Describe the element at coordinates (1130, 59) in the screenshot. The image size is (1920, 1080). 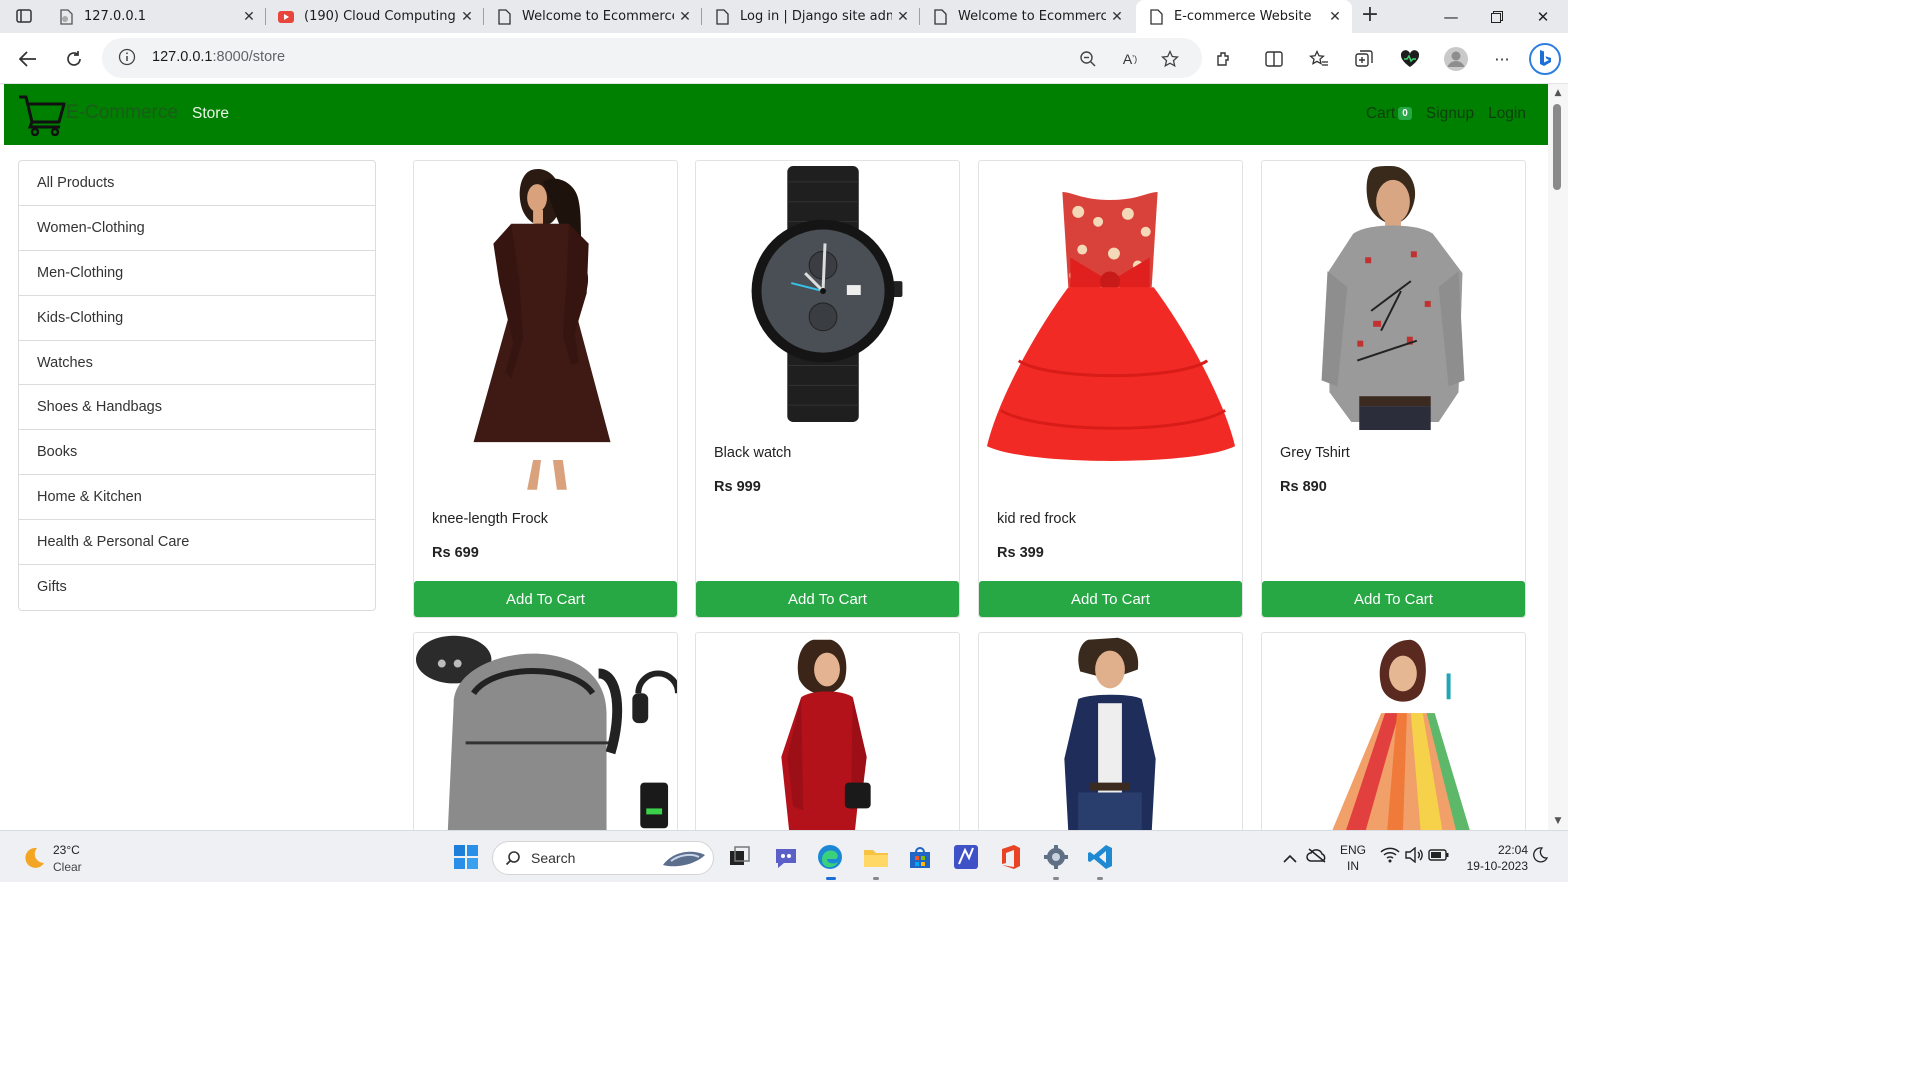
I see `read-aloud-icon: A ʼ)` at that location.